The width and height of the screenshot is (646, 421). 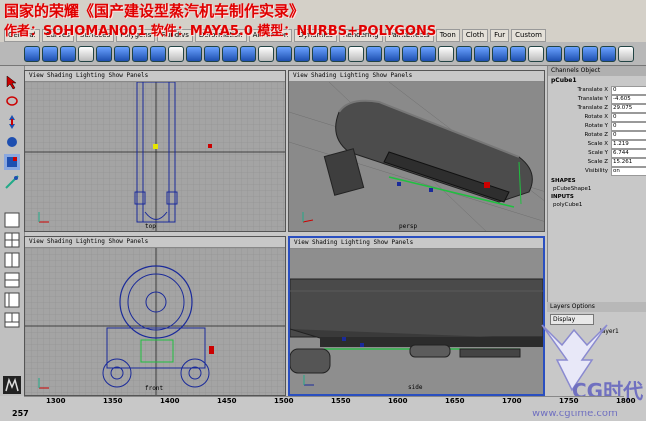 What do you see at coordinates (416, 76) in the screenshot?
I see `viewport-persp-menu: View Shading Lighting Show Panels` at bounding box center [416, 76].